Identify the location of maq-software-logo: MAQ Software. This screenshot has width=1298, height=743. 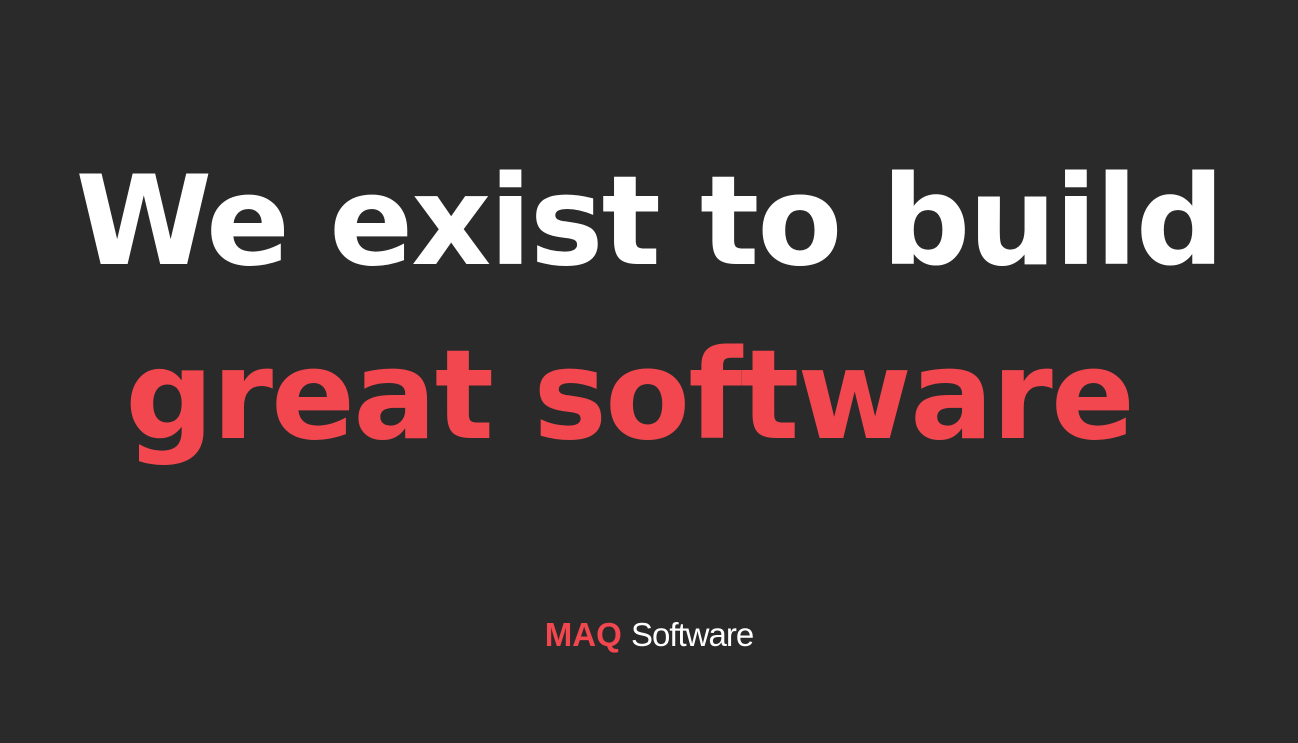
(649, 634).